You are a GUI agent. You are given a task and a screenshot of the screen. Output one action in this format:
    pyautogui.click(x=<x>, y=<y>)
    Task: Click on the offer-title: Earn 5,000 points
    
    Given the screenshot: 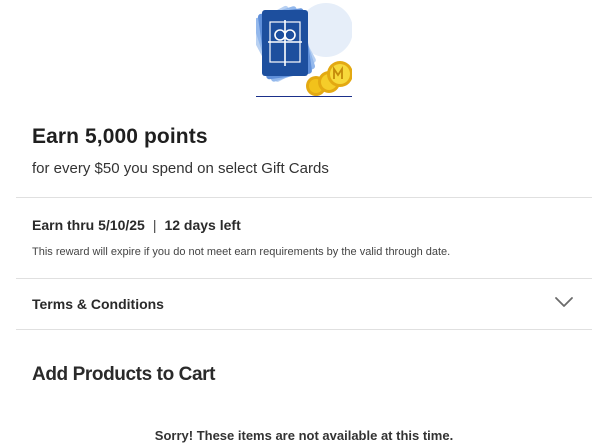 What is the action you would take?
    pyautogui.click(x=120, y=136)
    